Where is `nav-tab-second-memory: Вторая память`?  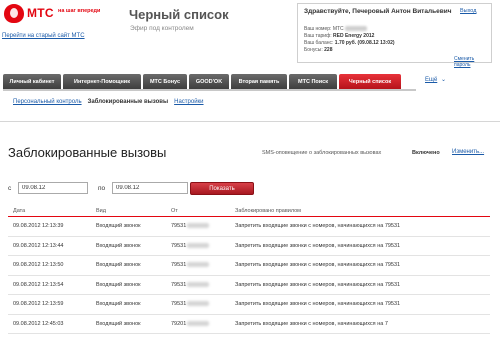 nav-tab-second-memory: Вторая память is located at coordinates (259, 81).